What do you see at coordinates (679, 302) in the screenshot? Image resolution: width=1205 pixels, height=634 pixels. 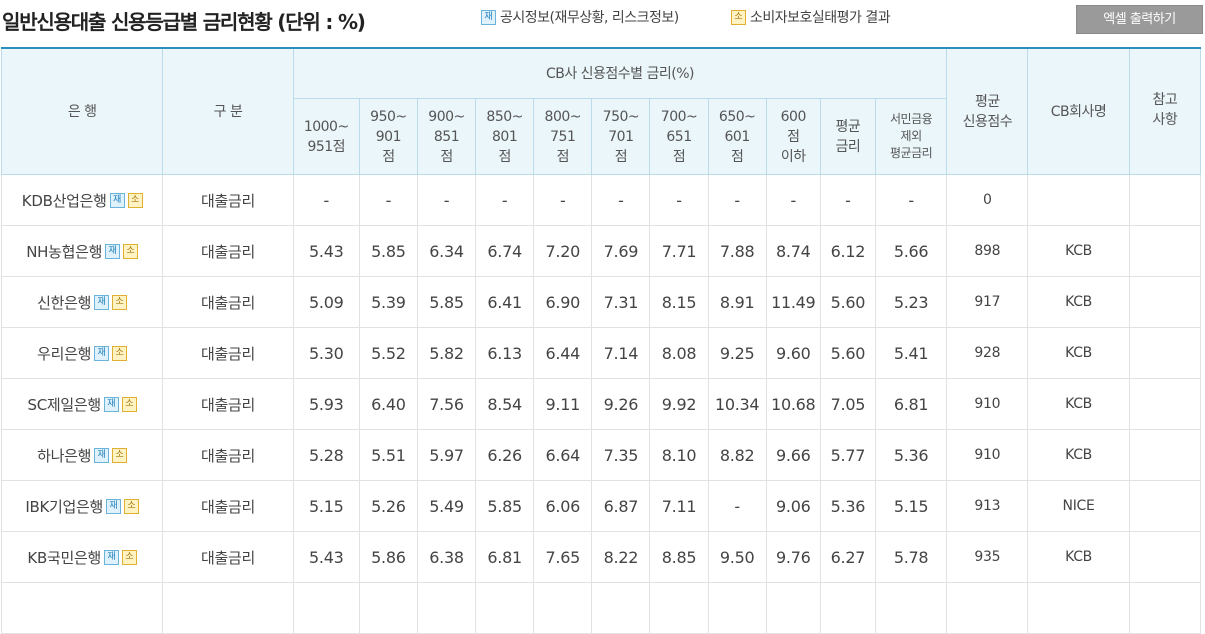 I see `rate-cell: 8.15` at bounding box center [679, 302].